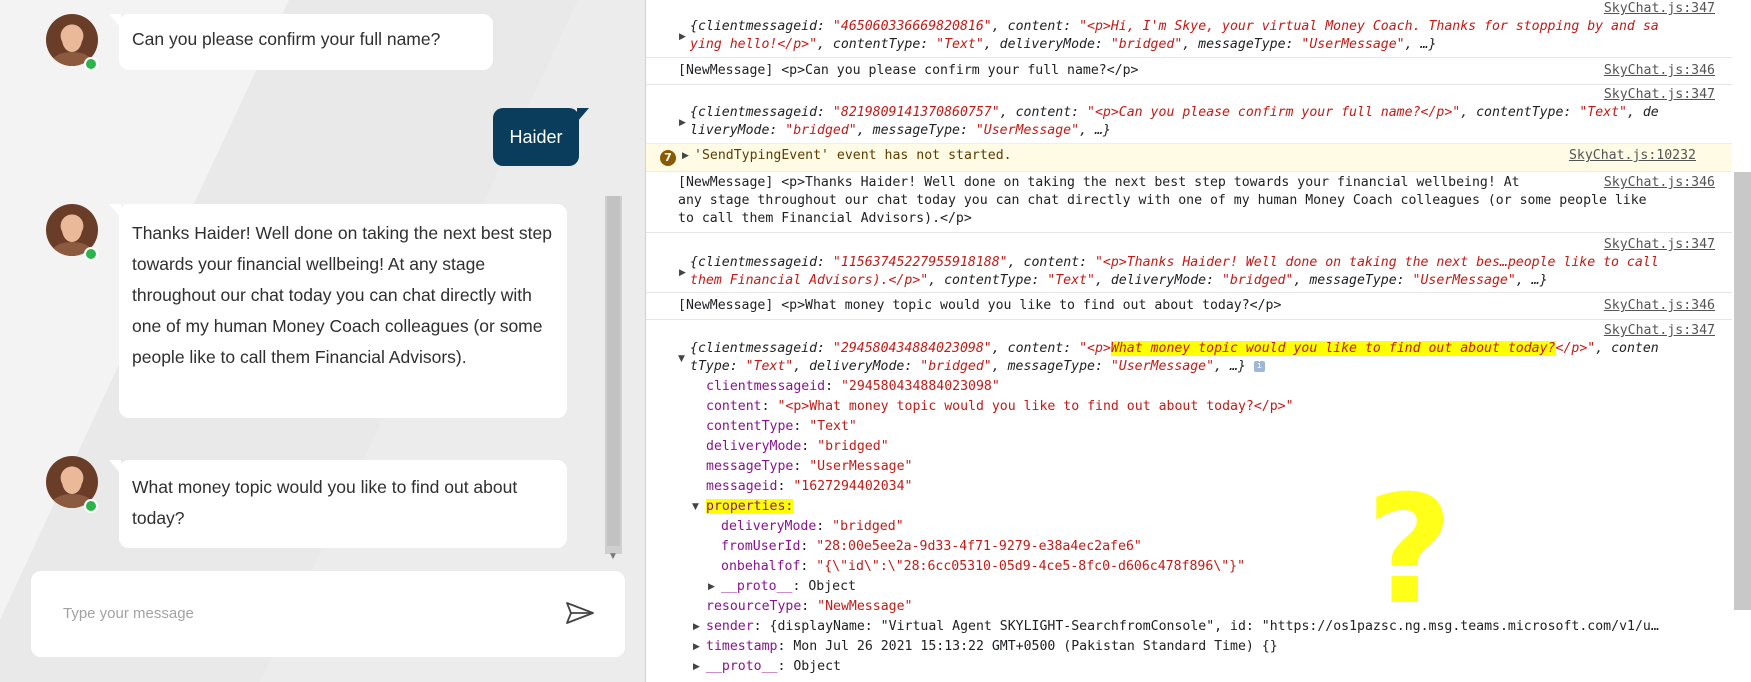  Describe the element at coordinates (853, 155) in the screenshot. I see `warning-message: 'SendTypingEvent' event has not started.` at that location.